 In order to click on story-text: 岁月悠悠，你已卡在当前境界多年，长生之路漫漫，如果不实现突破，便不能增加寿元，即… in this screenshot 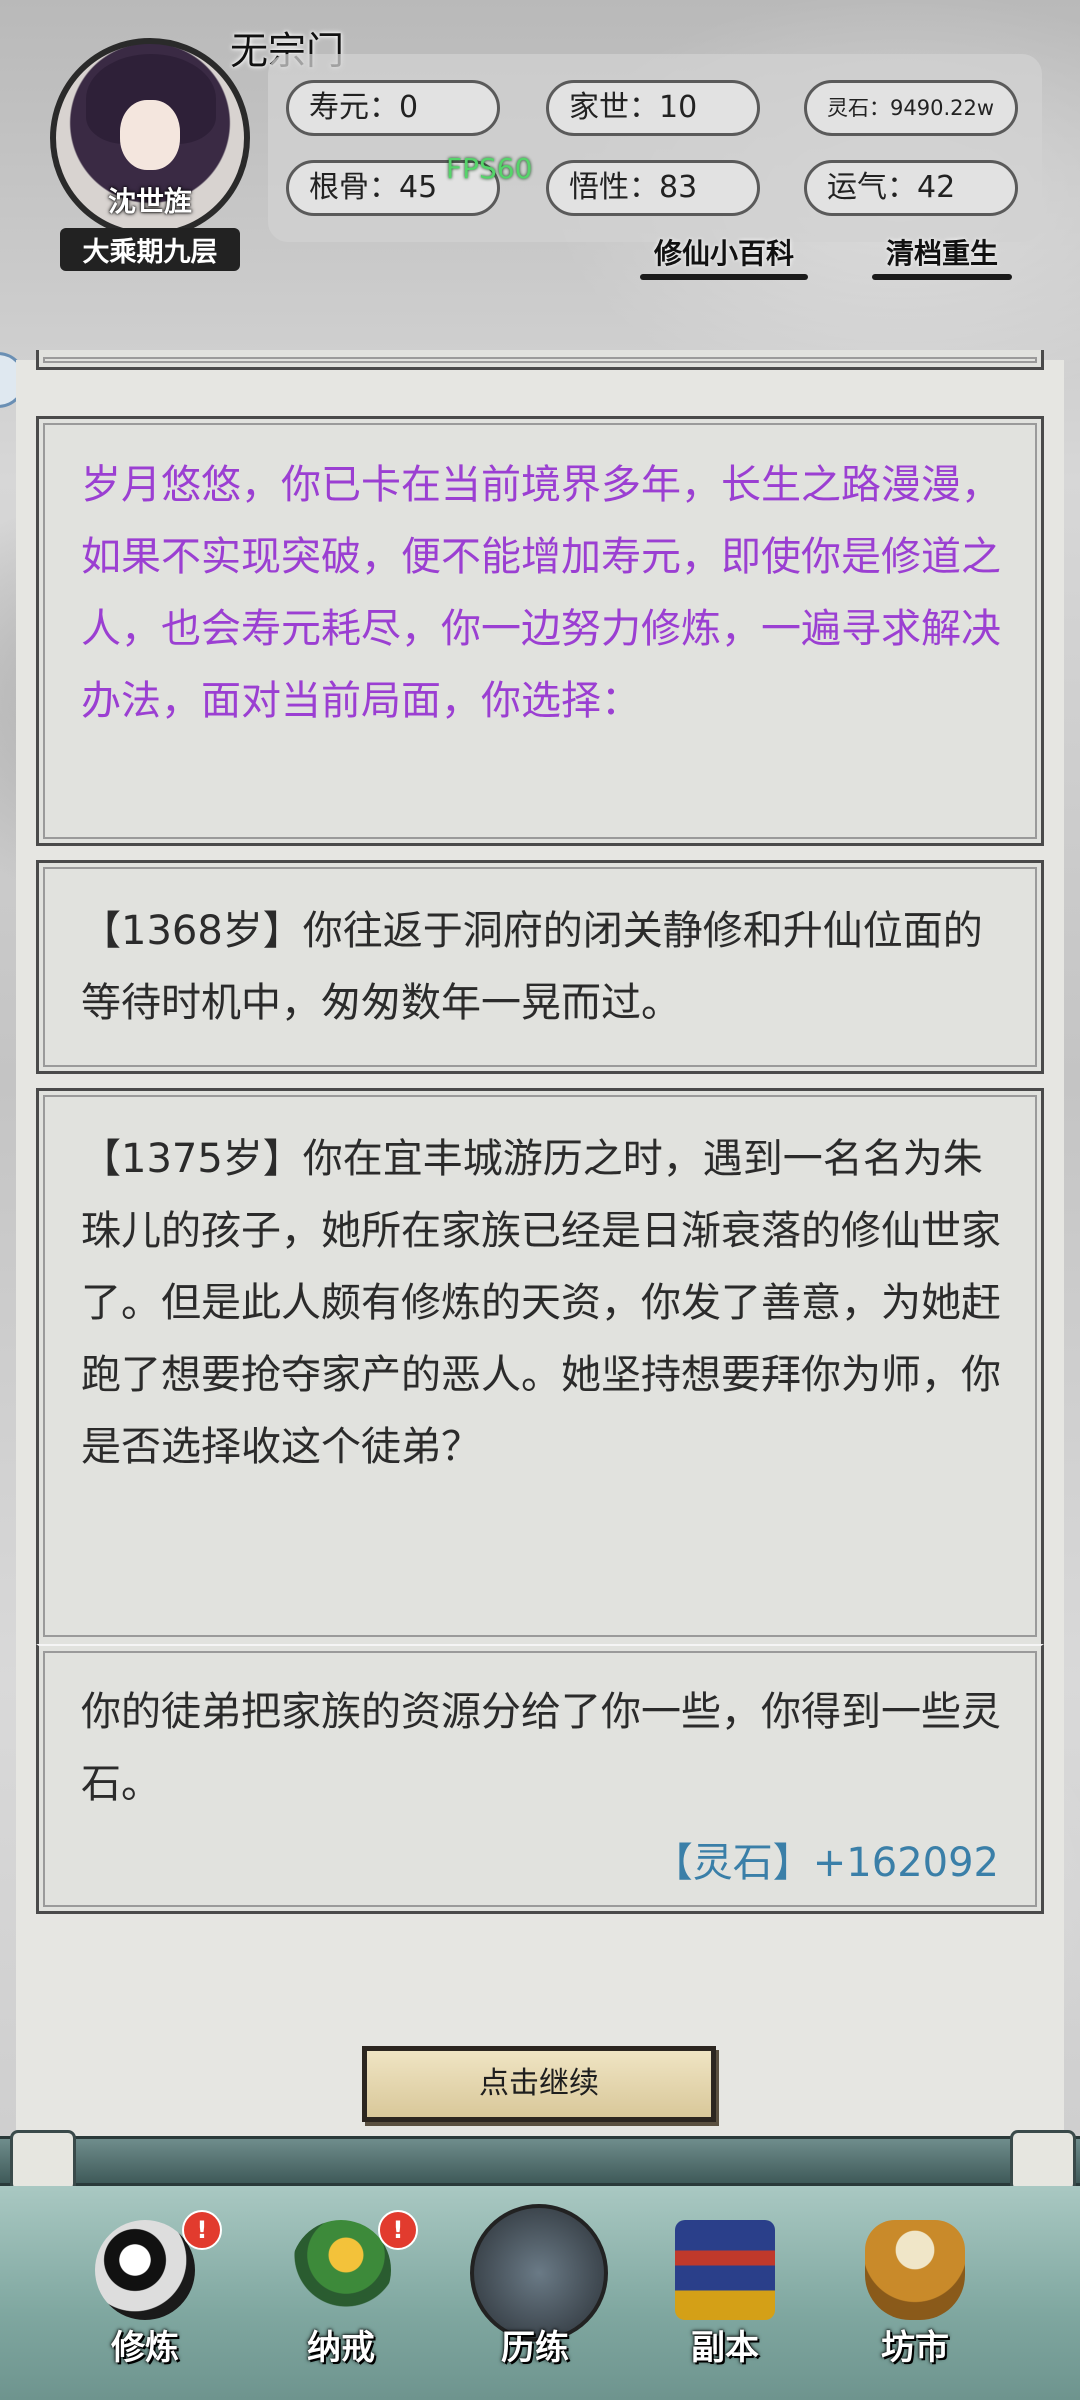, I will do `click(541, 593)`.